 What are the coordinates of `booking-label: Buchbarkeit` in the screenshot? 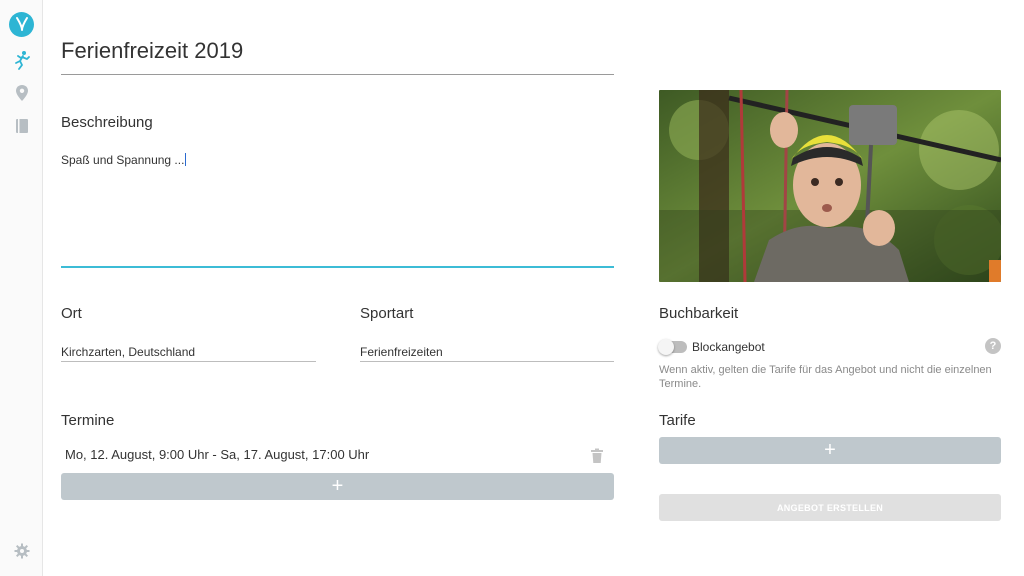 It's located at (699, 313).